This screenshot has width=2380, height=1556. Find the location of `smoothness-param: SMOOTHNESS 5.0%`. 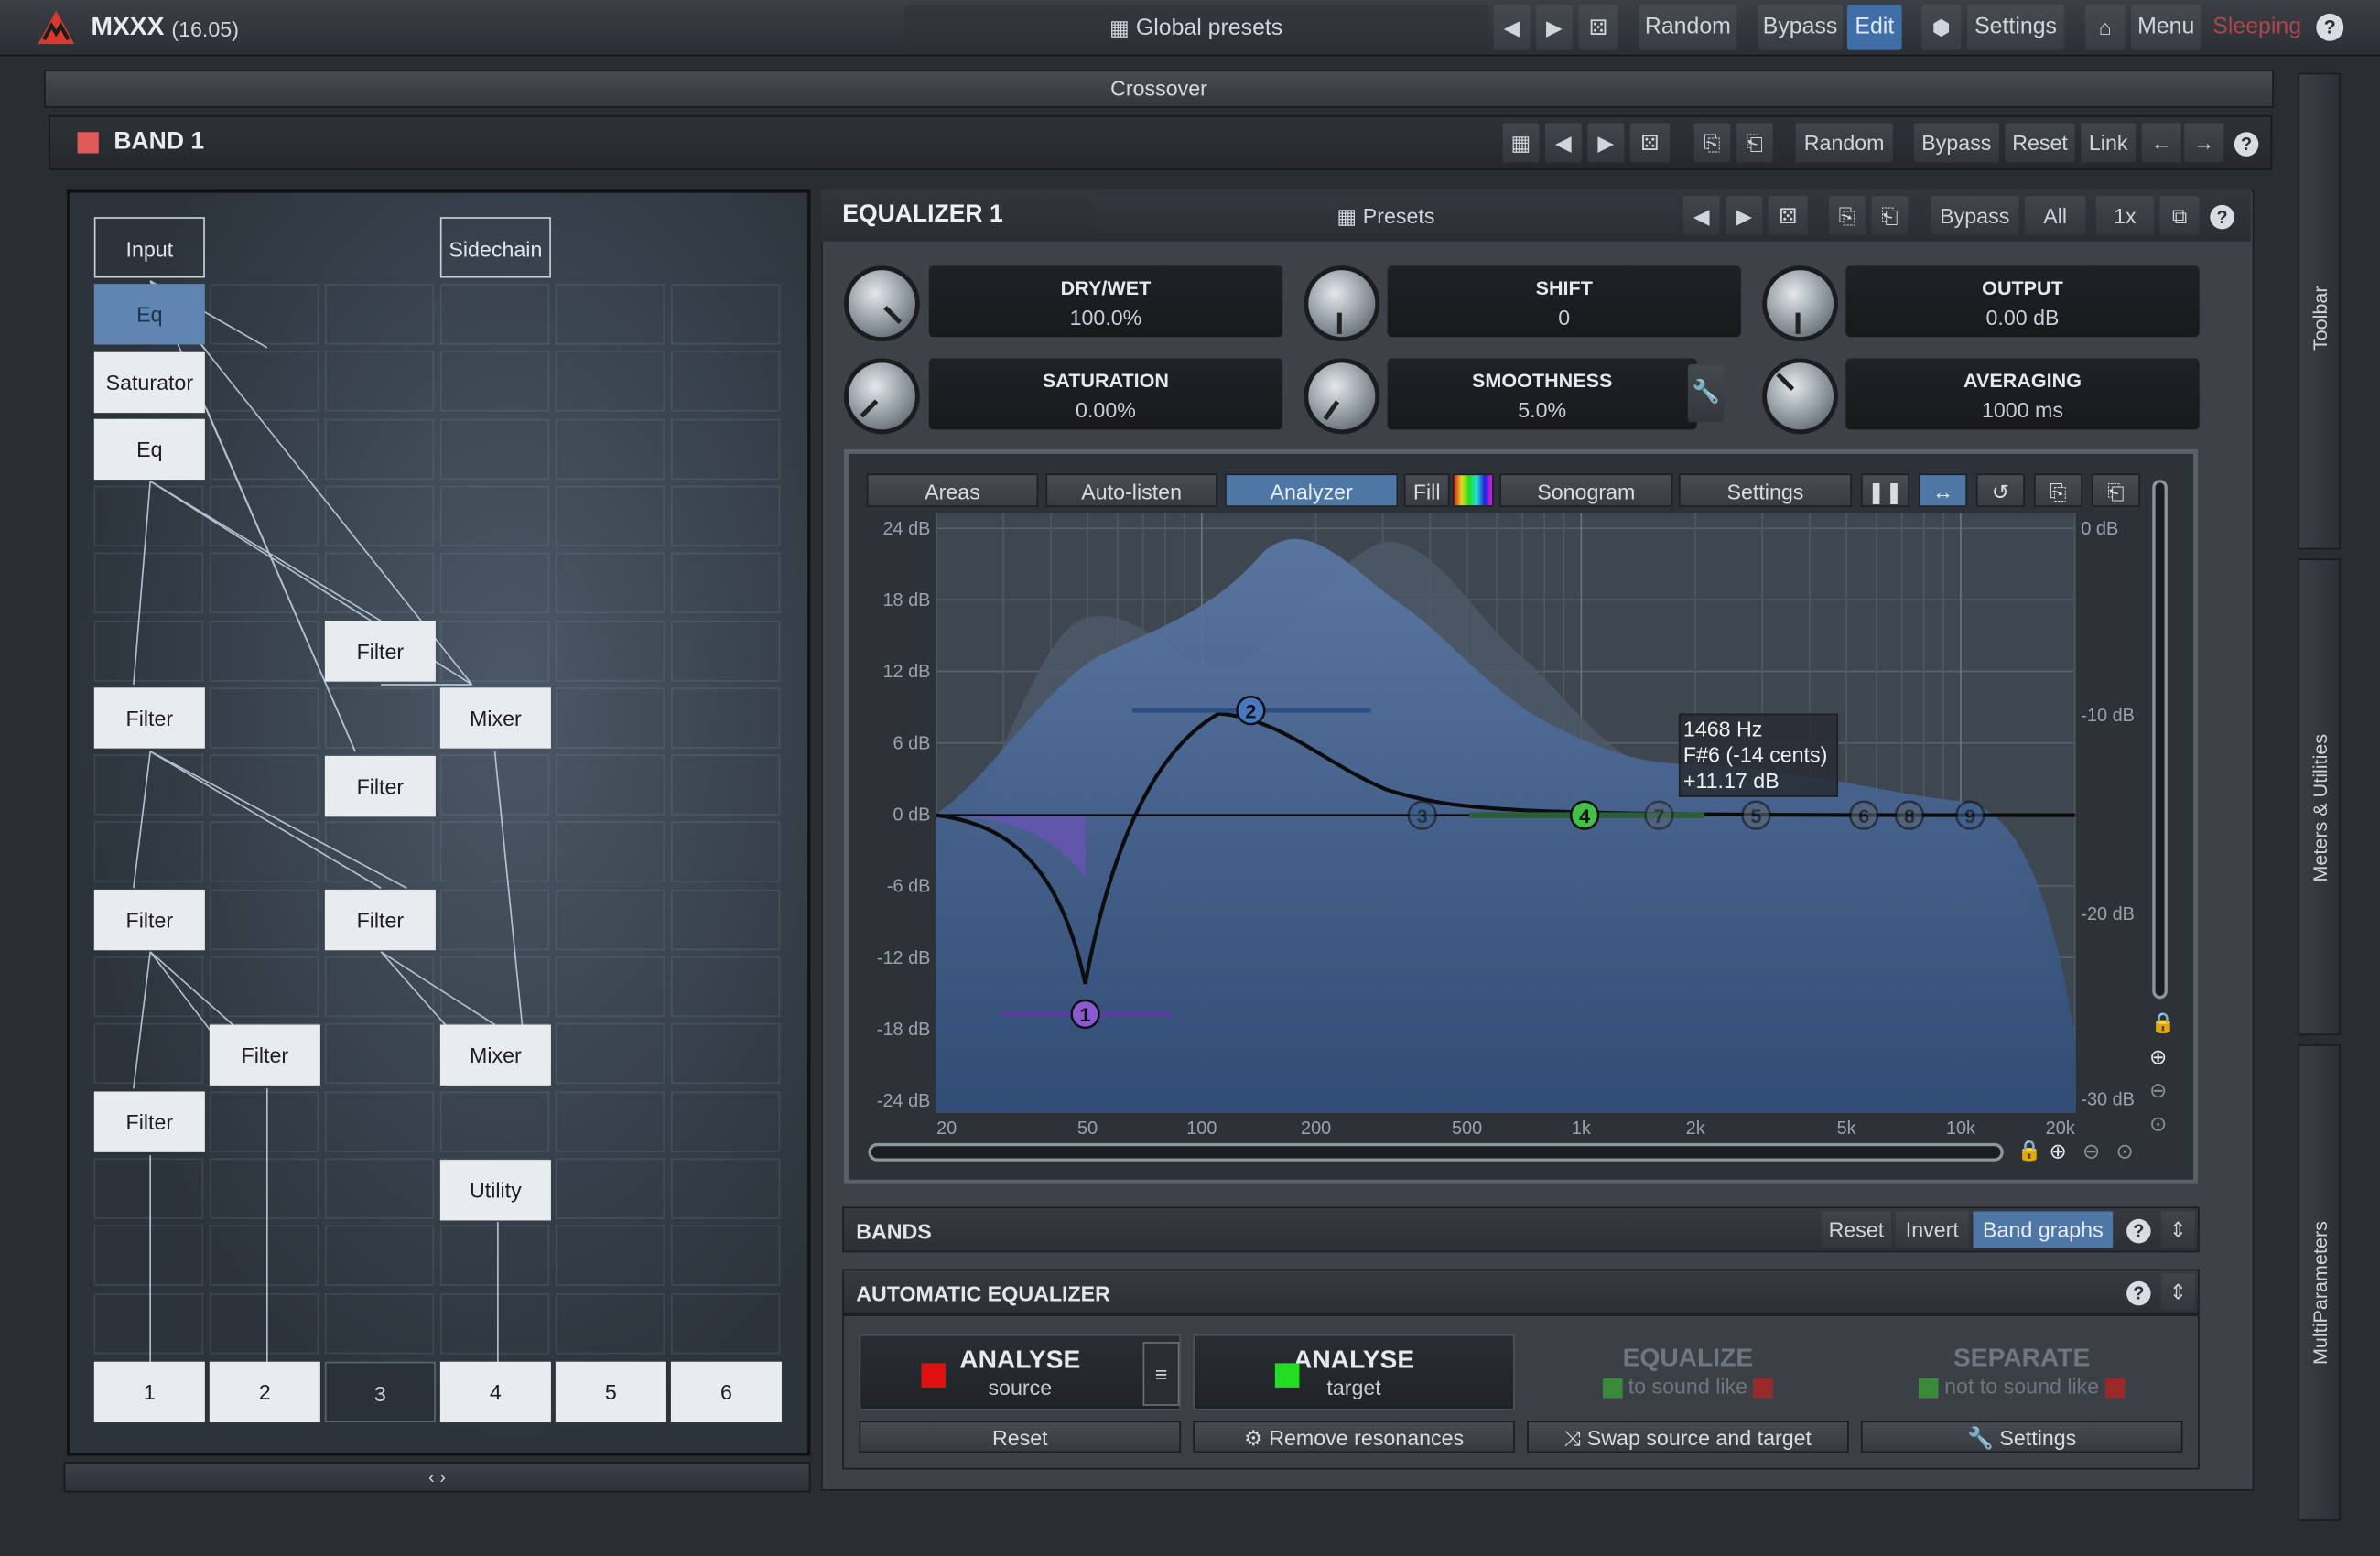

smoothness-param: SMOOTHNESS 5.0% is located at coordinates (1542, 394).